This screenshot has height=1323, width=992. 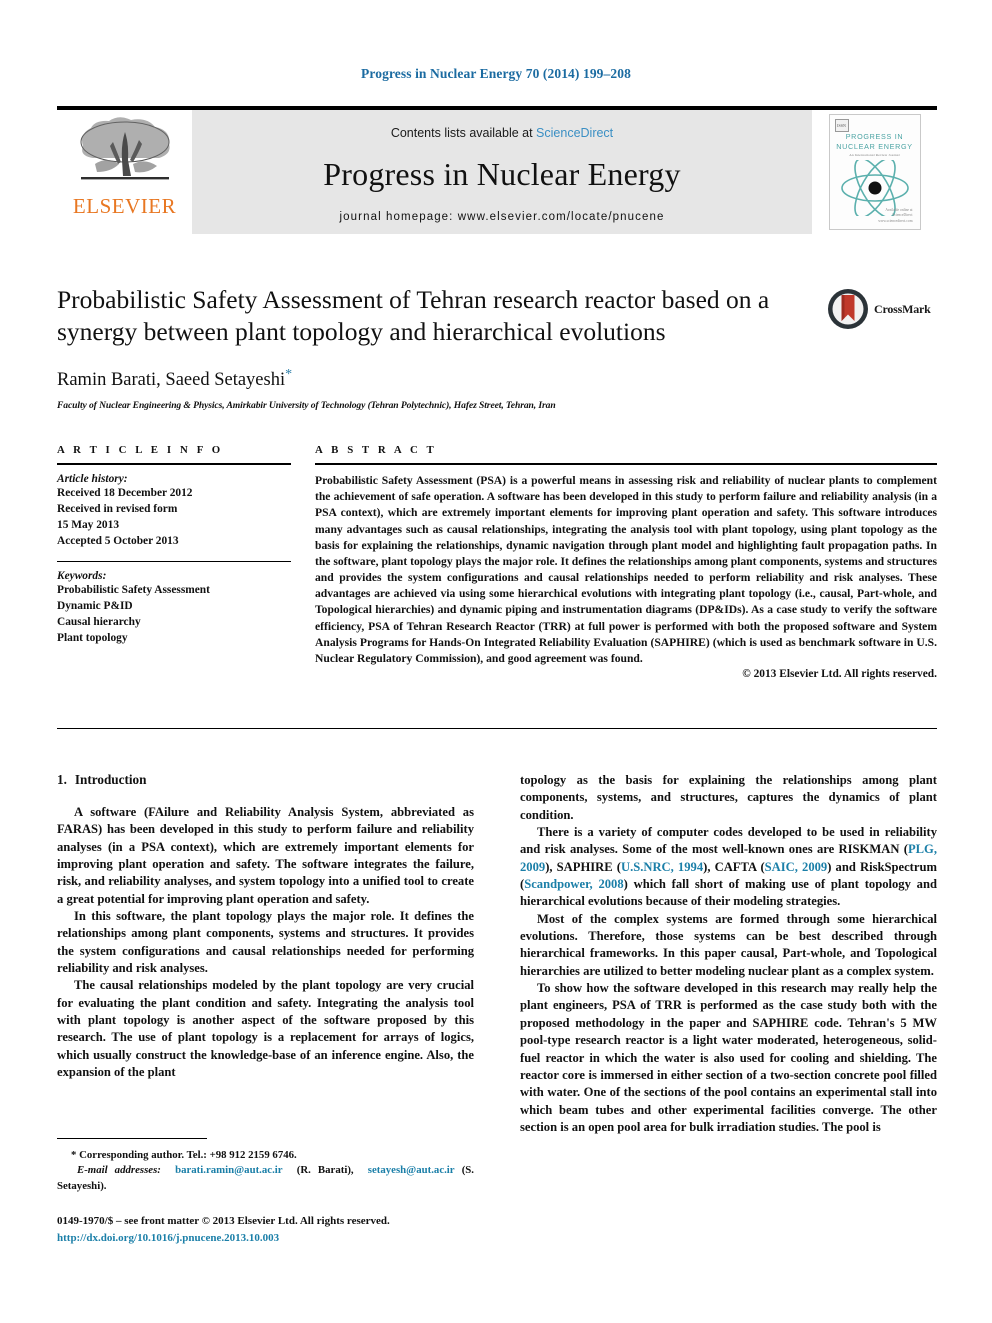 I want to click on cover-footer-line2: ScienceDirect, so click(x=902, y=215).